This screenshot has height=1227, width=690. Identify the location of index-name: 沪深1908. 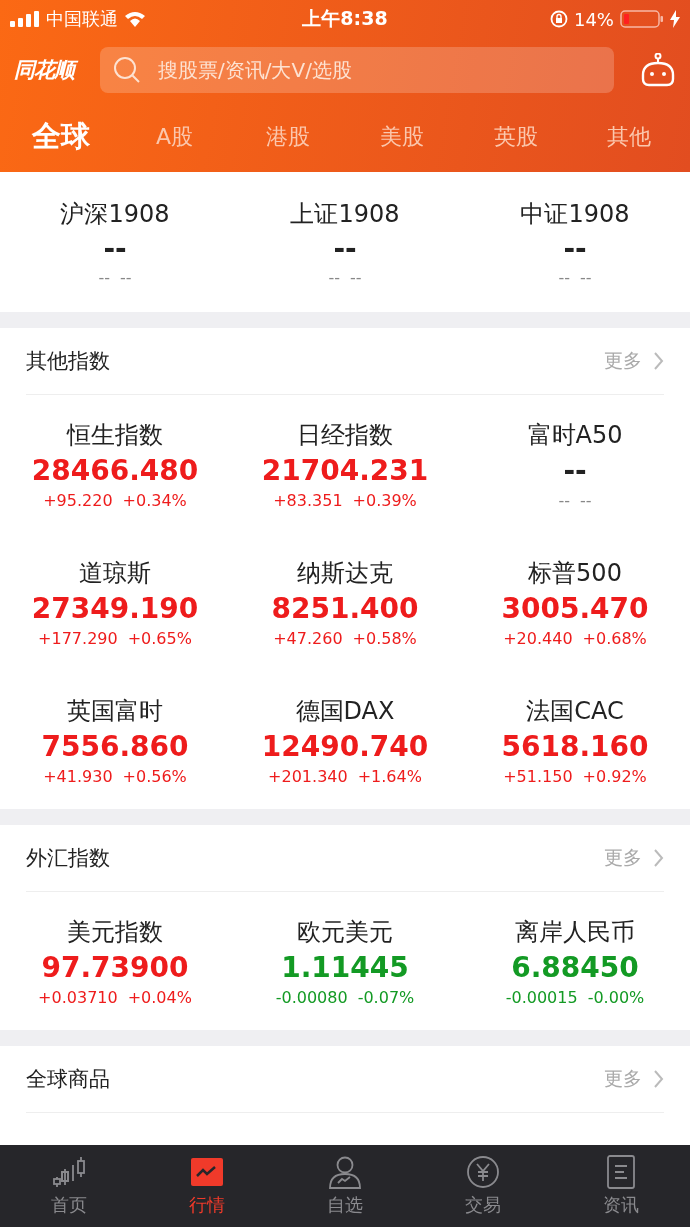
(115, 214).